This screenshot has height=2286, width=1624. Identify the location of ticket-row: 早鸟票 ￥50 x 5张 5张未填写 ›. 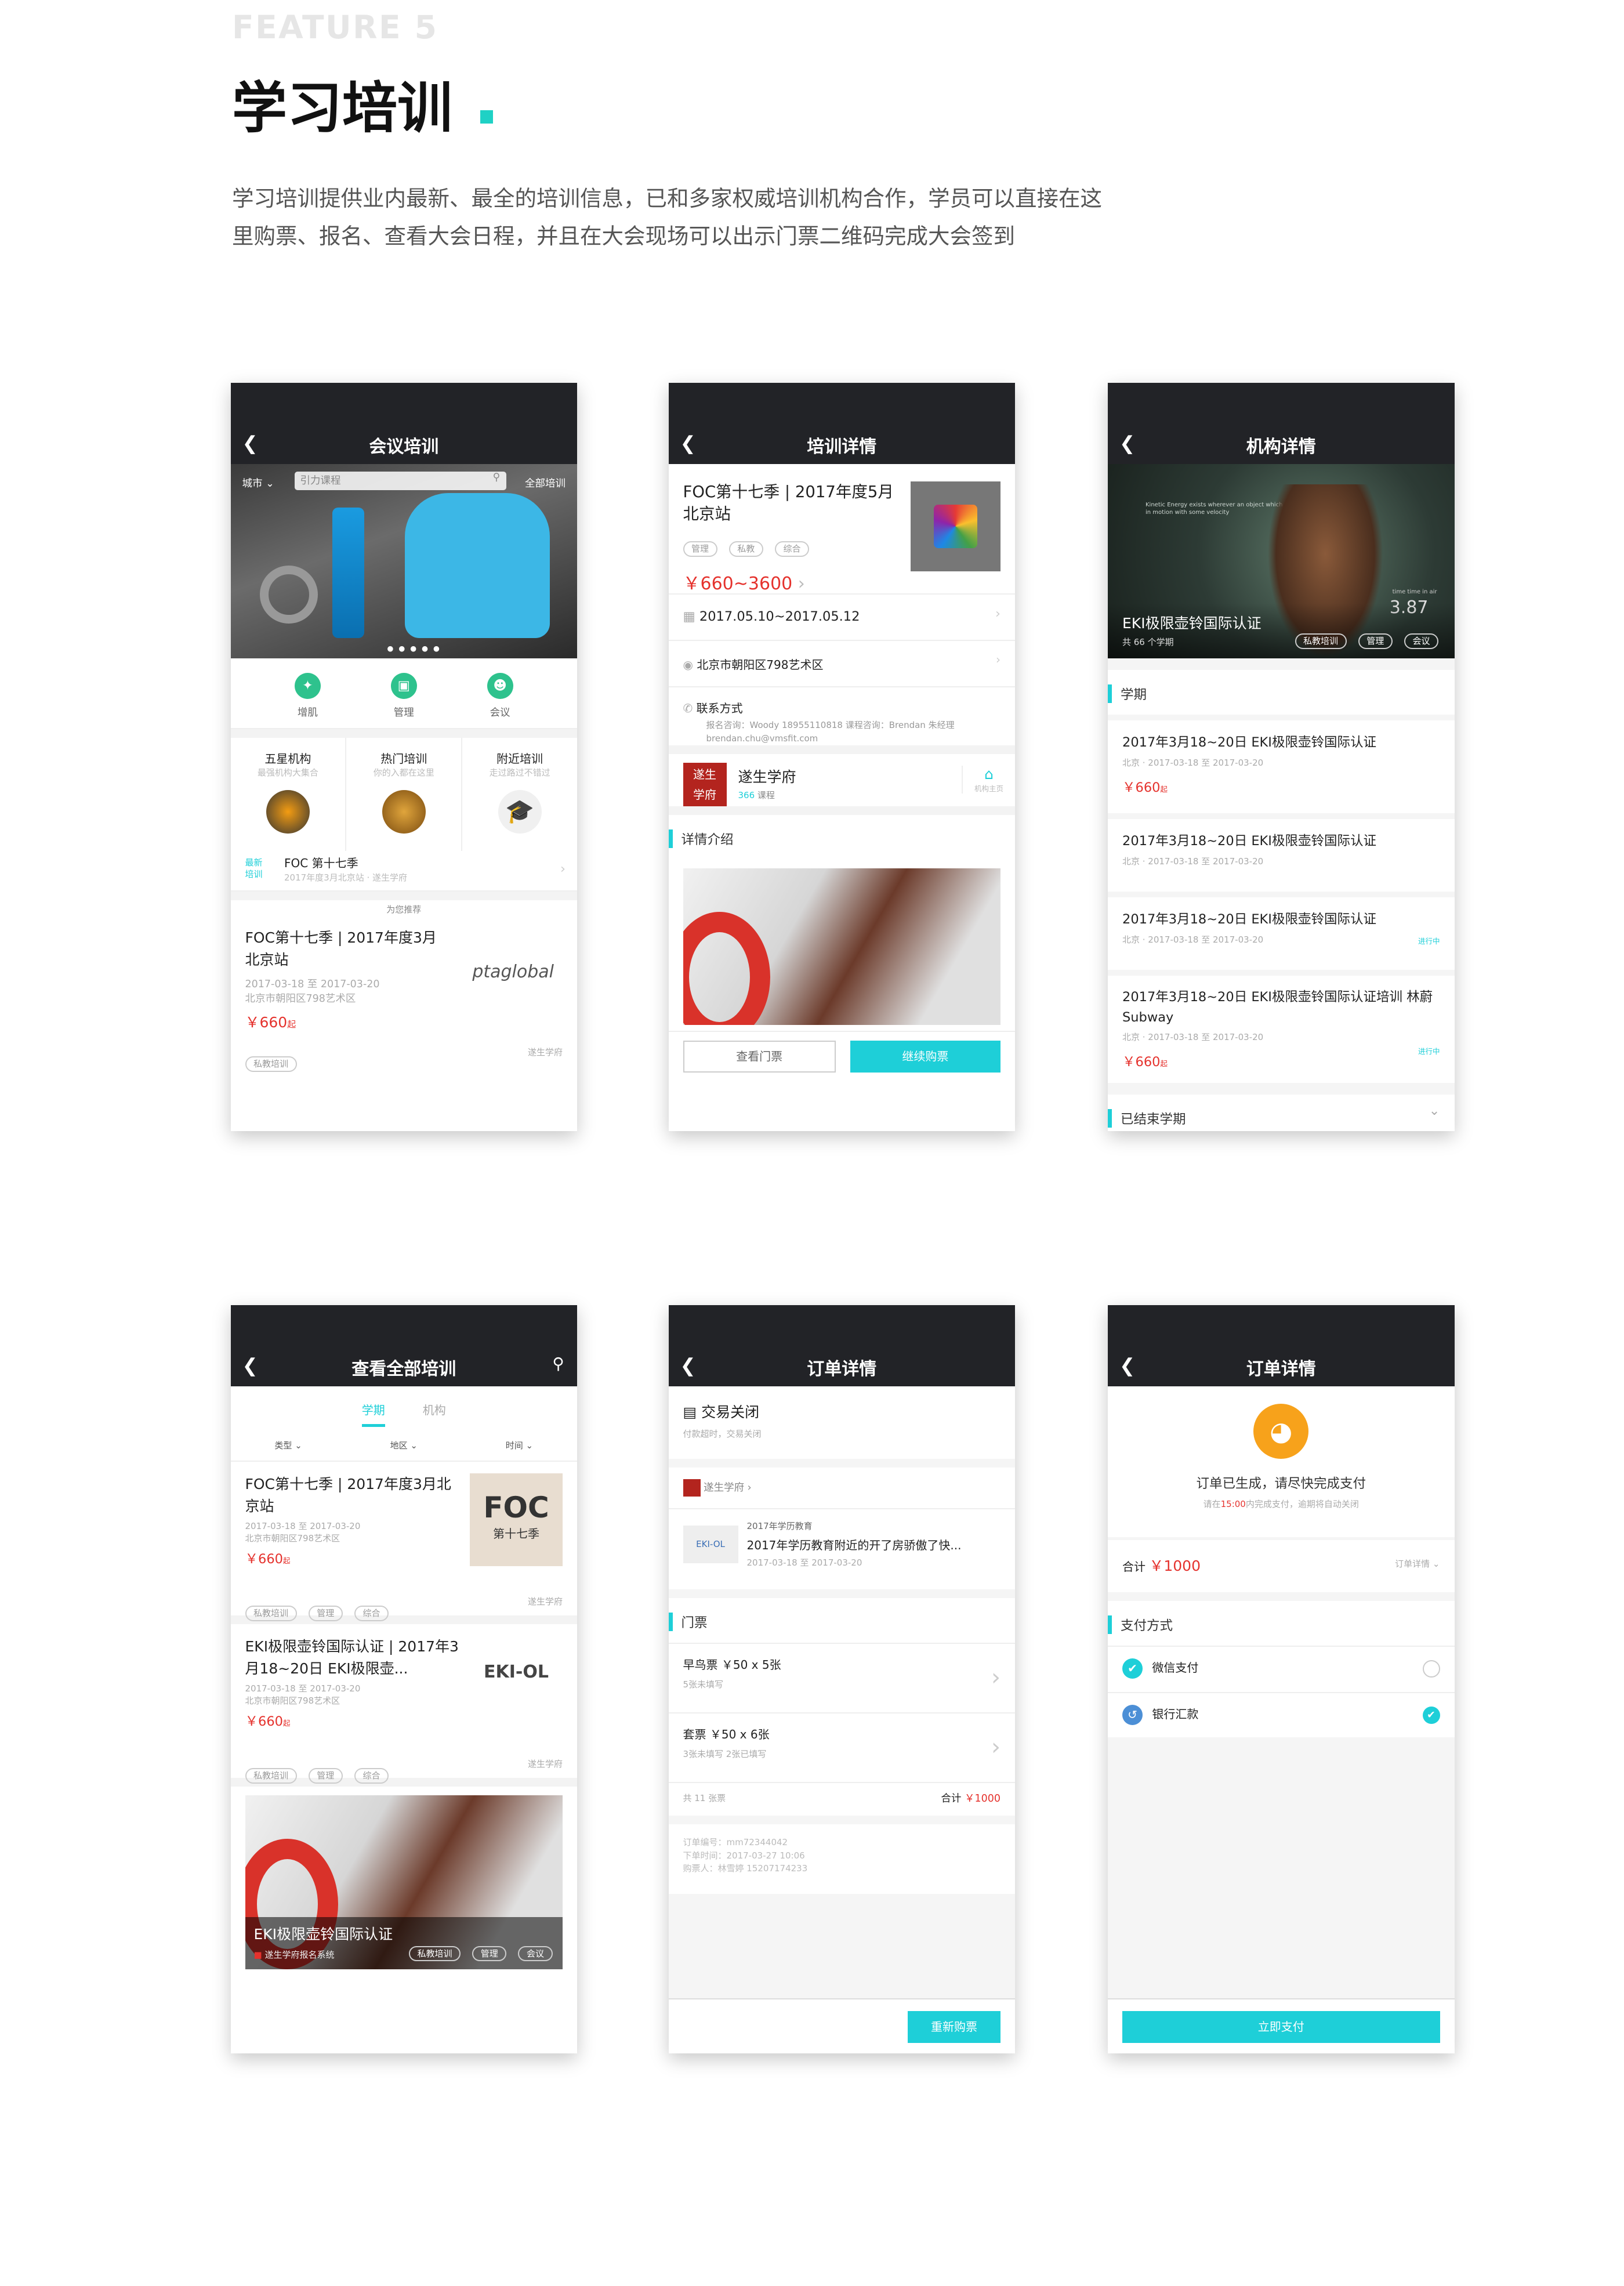
(841, 1679).